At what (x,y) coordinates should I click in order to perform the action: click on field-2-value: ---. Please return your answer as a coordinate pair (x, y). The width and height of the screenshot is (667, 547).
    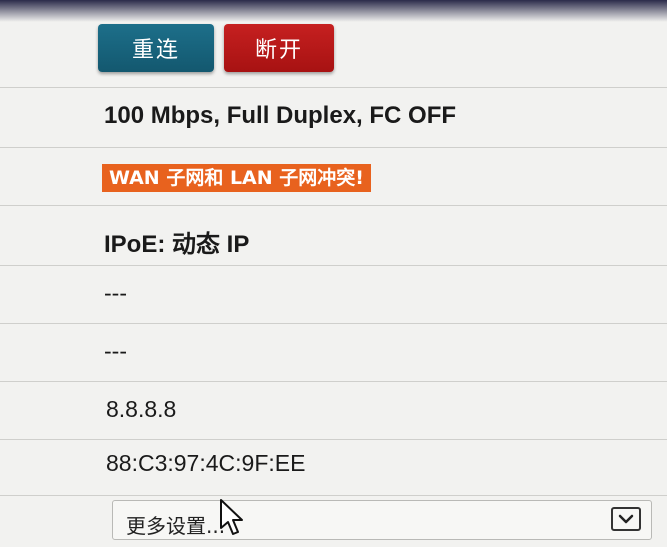
    Looking at the image, I should click on (115, 351).